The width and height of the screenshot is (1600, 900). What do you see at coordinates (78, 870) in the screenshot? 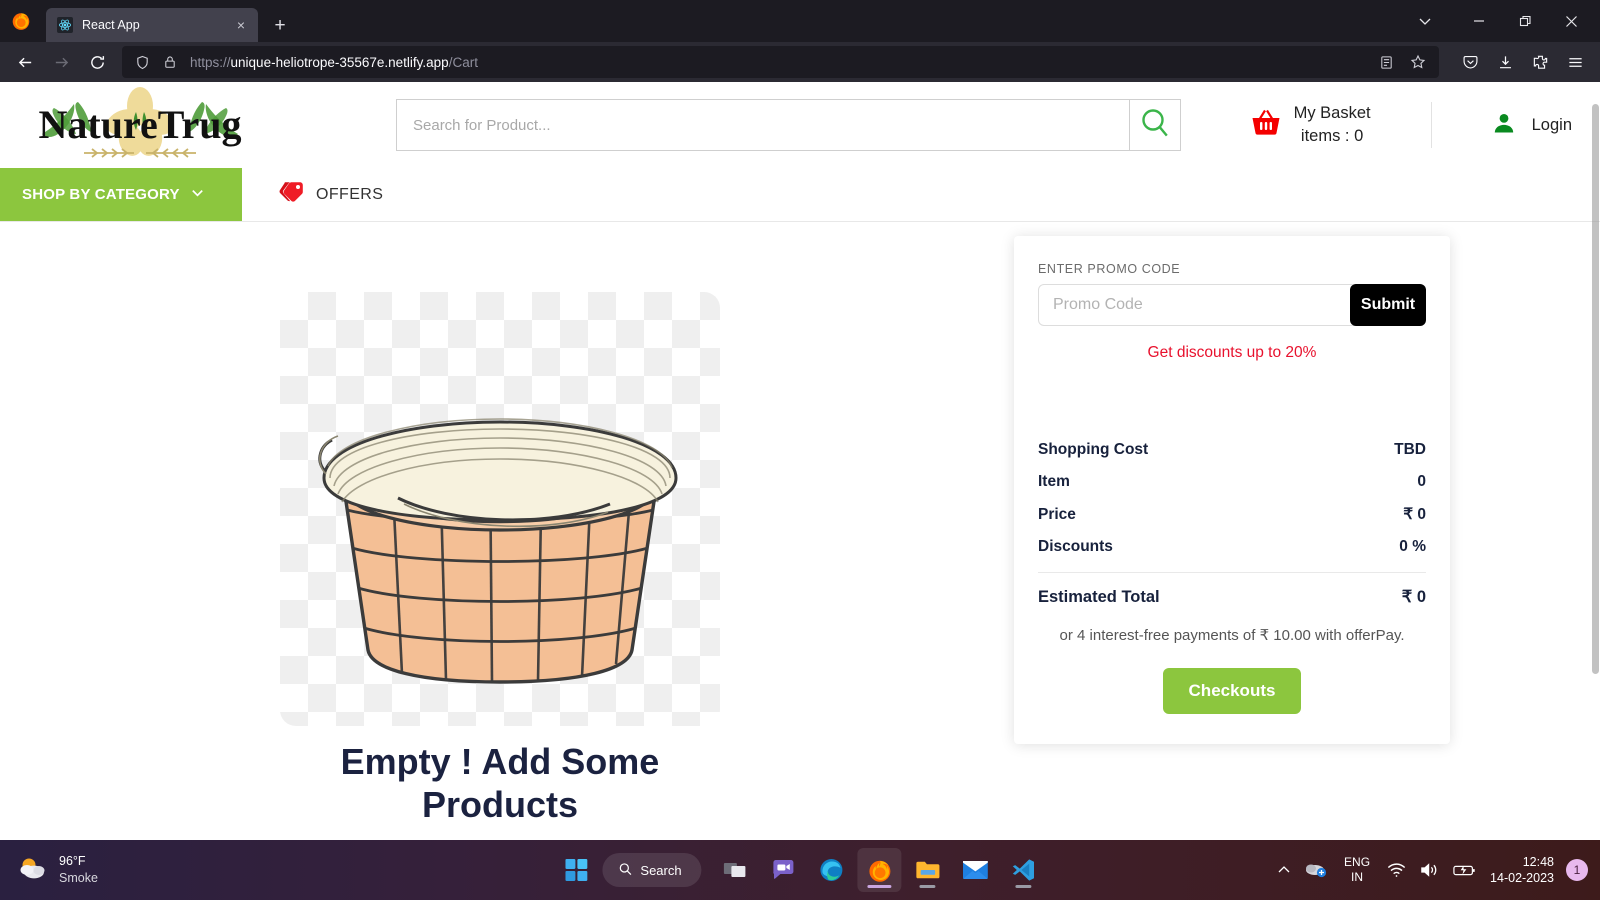
I see `weather-text: 96°F Smoke` at bounding box center [78, 870].